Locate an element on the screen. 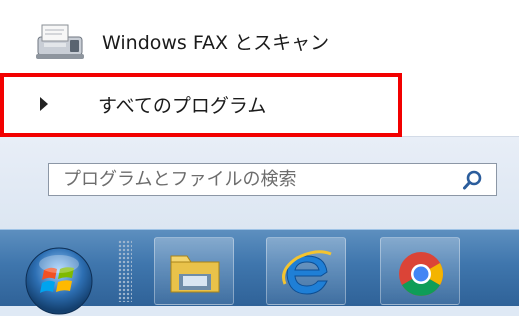 The width and height of the screenshot is (519, 316). search-icon is located at coordinates (473, 180).